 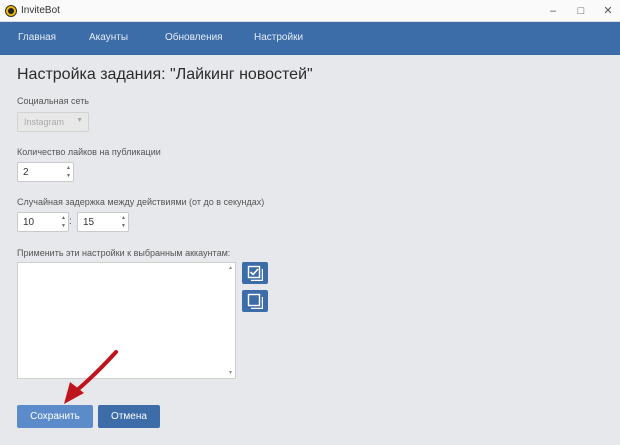 I want to click on likes-count-value: 2, so click(x=26, y=172).